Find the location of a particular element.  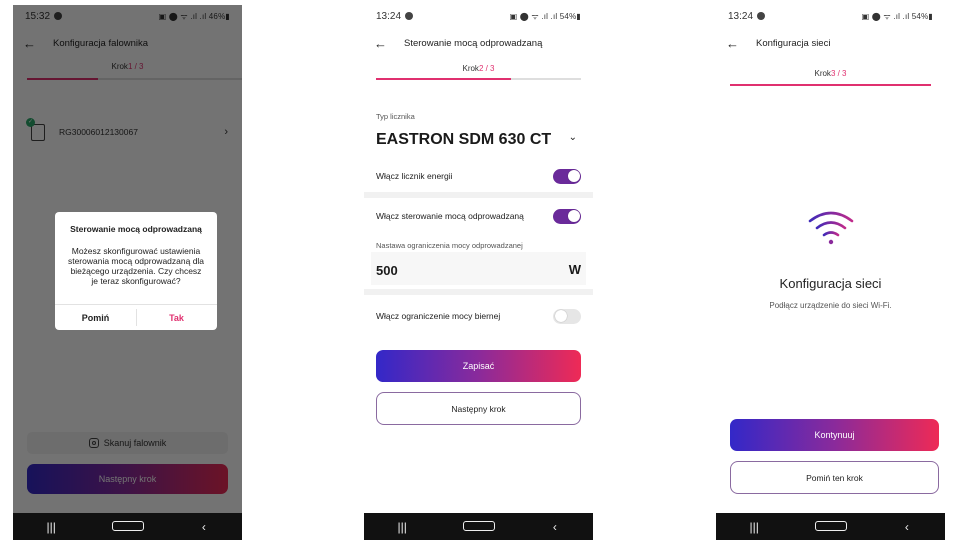

step-indicator: Krok1 / 3 is located at coordinates (127, 66).